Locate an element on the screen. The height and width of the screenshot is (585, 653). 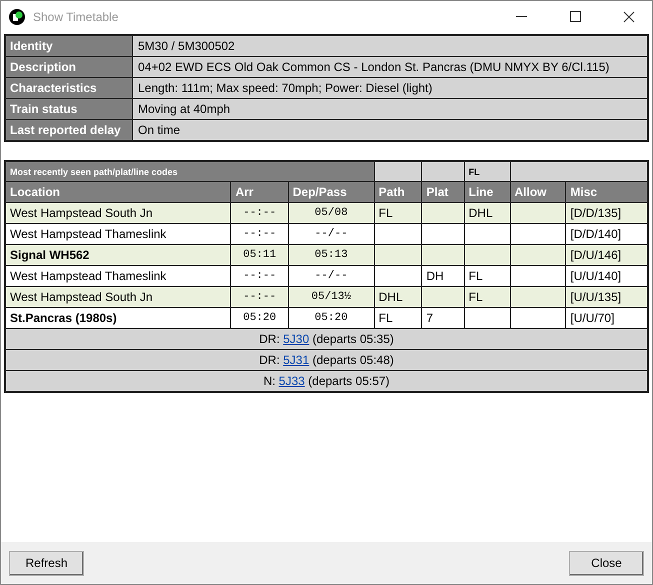
table-cell: 05:13 is located at coordinates (331, 255).